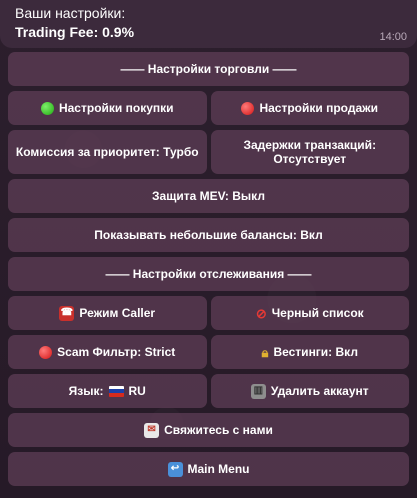  Describe the element at coordinates (116, 391) in the screenshot. I see `russia-flag-icon` at that location.